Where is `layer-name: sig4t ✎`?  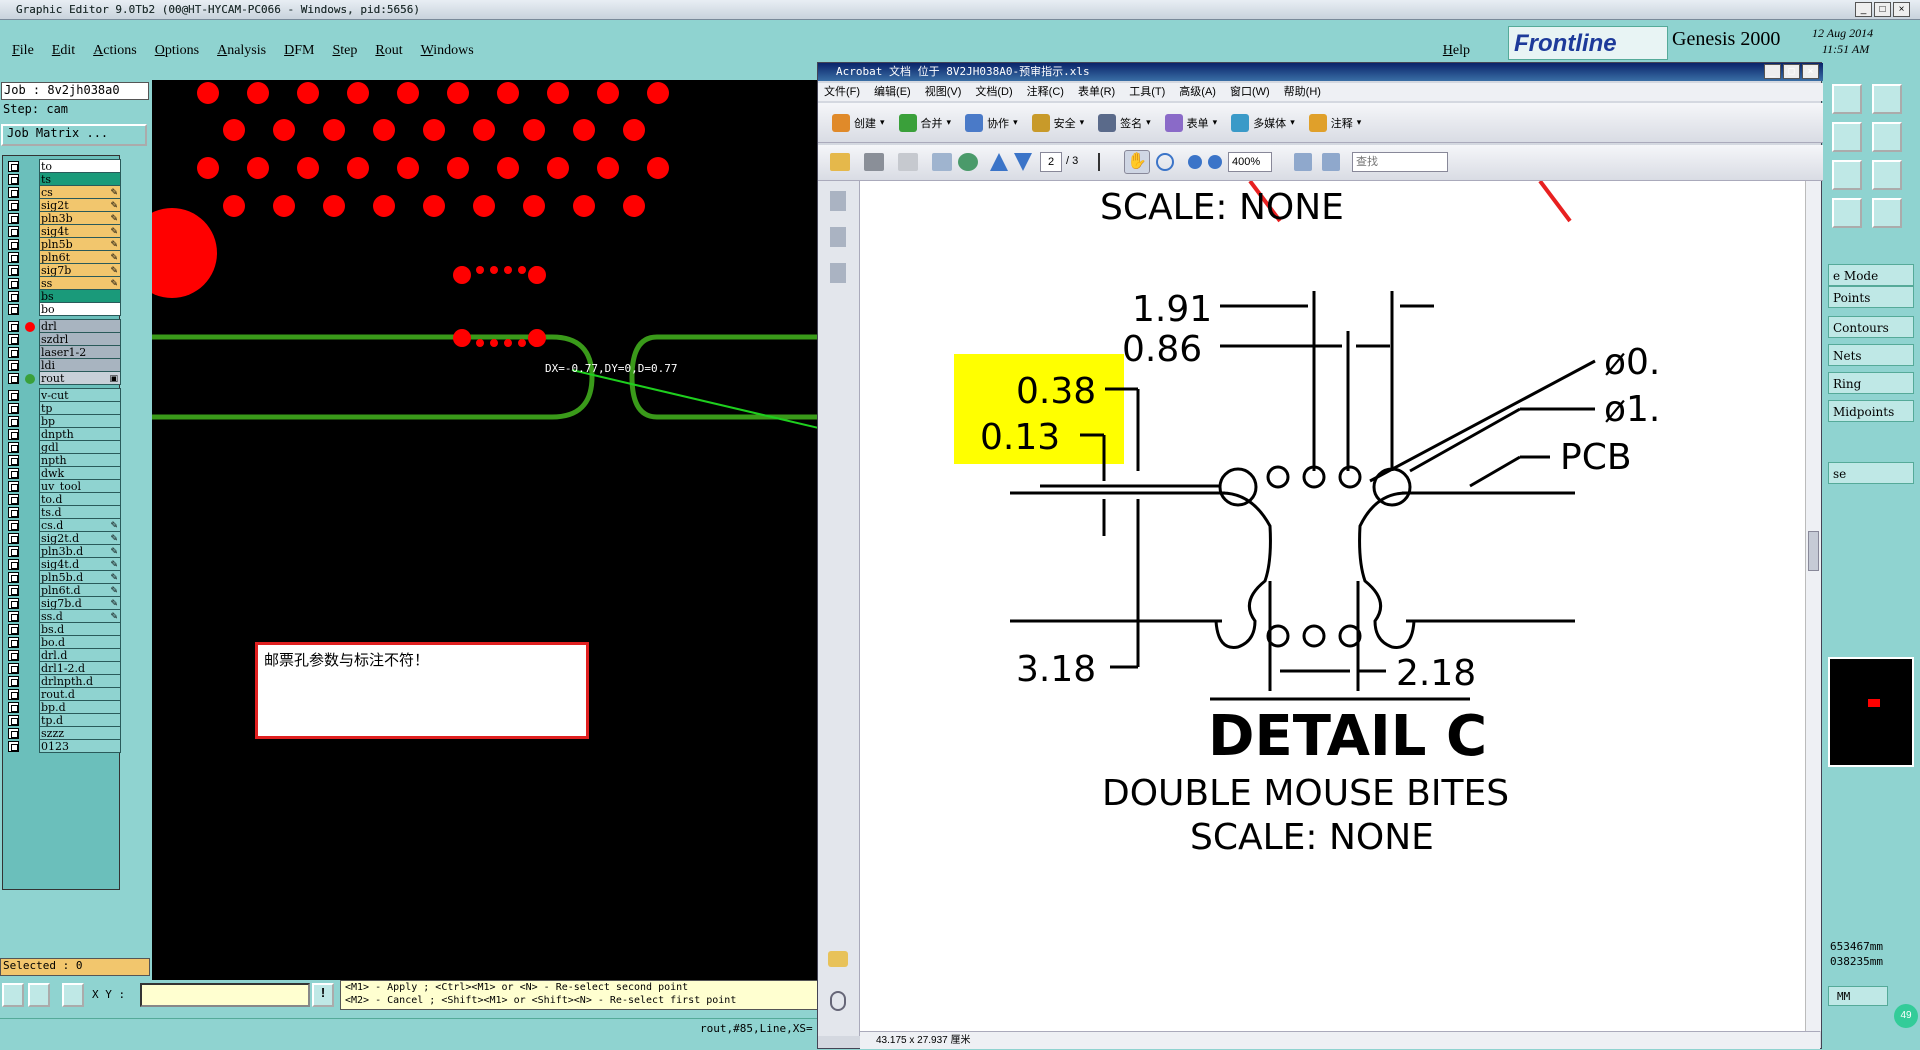 layer-name: sig4t ✎ is located at coordinates (80, 231).